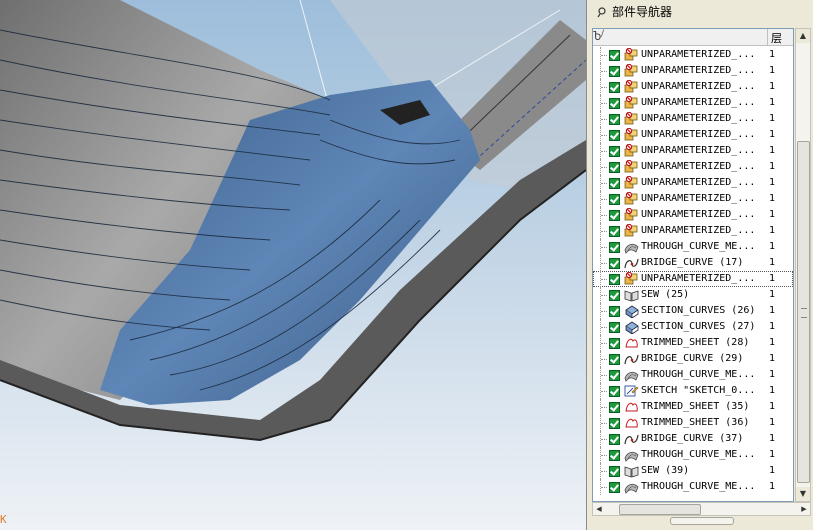 The image size is (813, 530). What do you see at coordinates (602, 12) in the screenshot?
I see `pin-icon` at bounding box center [602, 12].